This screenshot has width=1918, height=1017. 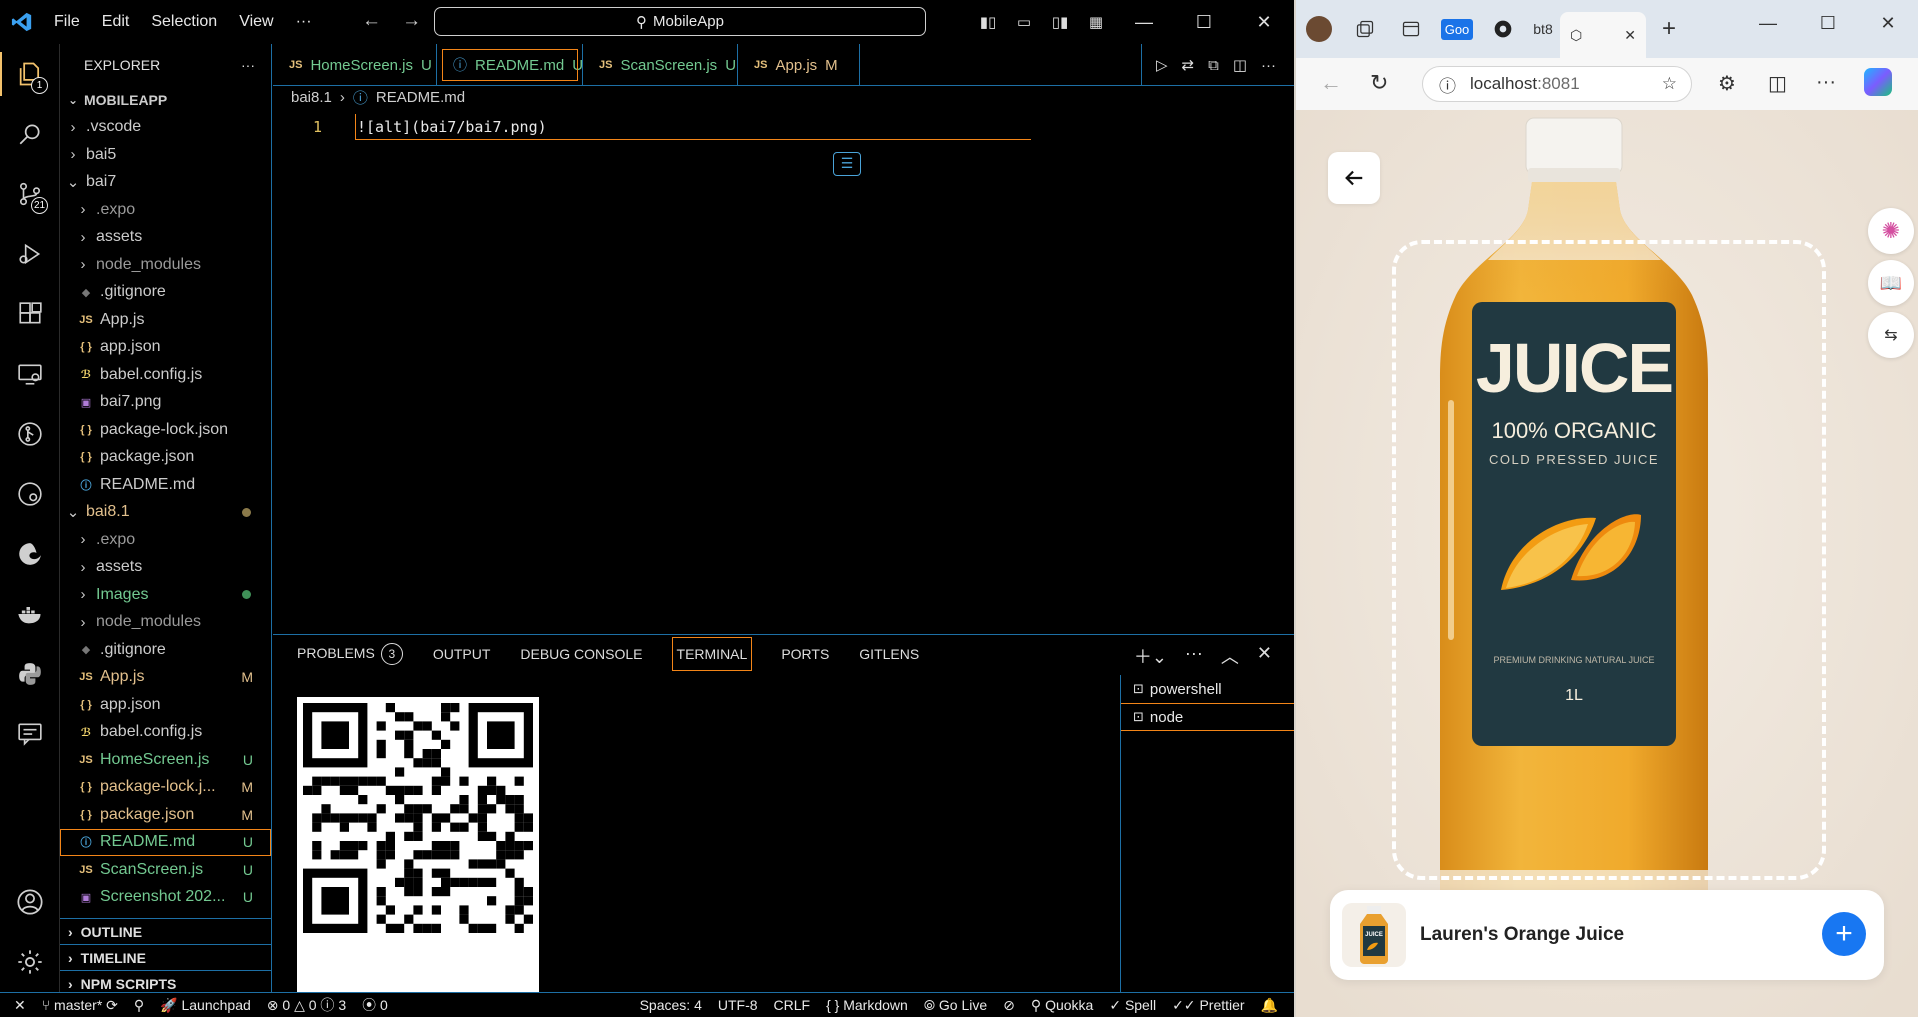 What do you see at coordinates (1669, 29) in the screenshot?
I see `new-tab-icon: +` at bounding box center [1669, 29].